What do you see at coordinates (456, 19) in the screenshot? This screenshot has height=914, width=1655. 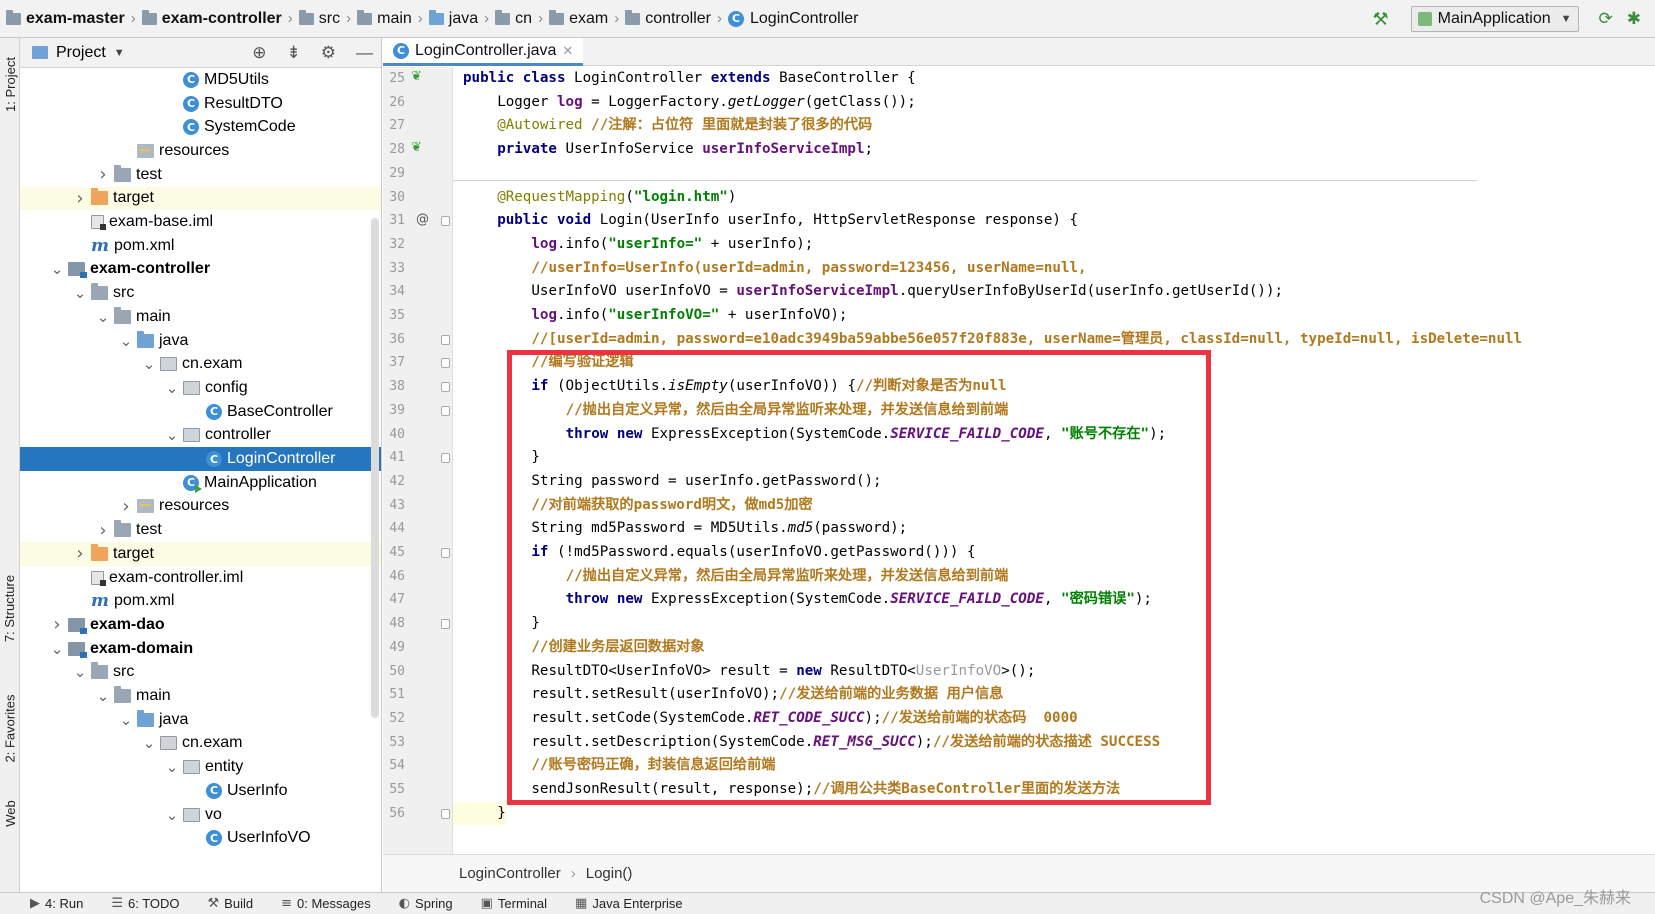 I see `breadcrumb-item: java ›` at bounding box center [456, 19].